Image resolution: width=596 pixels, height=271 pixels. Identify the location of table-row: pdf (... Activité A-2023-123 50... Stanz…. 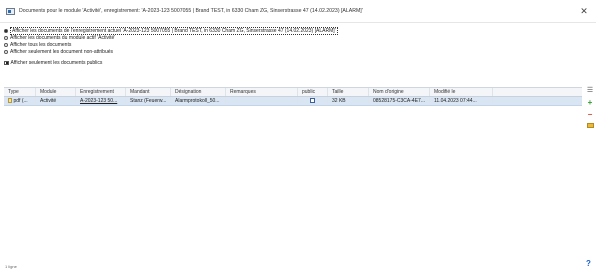
(293, 101).